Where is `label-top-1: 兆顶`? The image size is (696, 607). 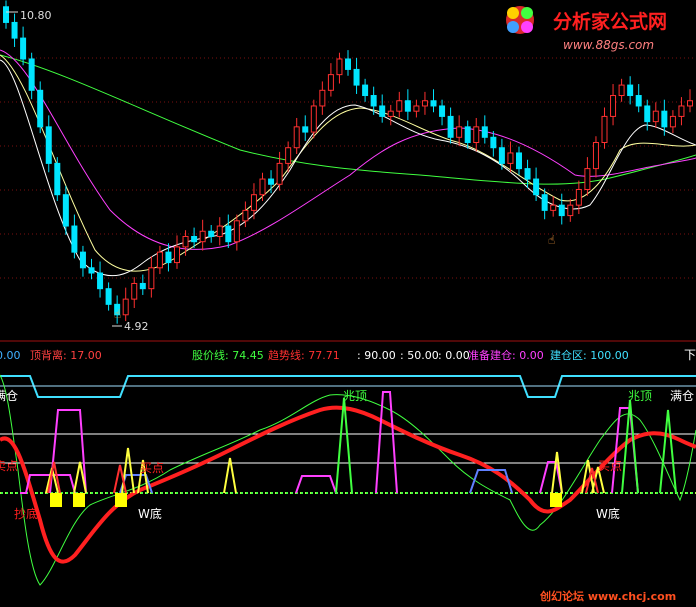 label-top-1: 兆顶 is located at coordinates (355, 396).